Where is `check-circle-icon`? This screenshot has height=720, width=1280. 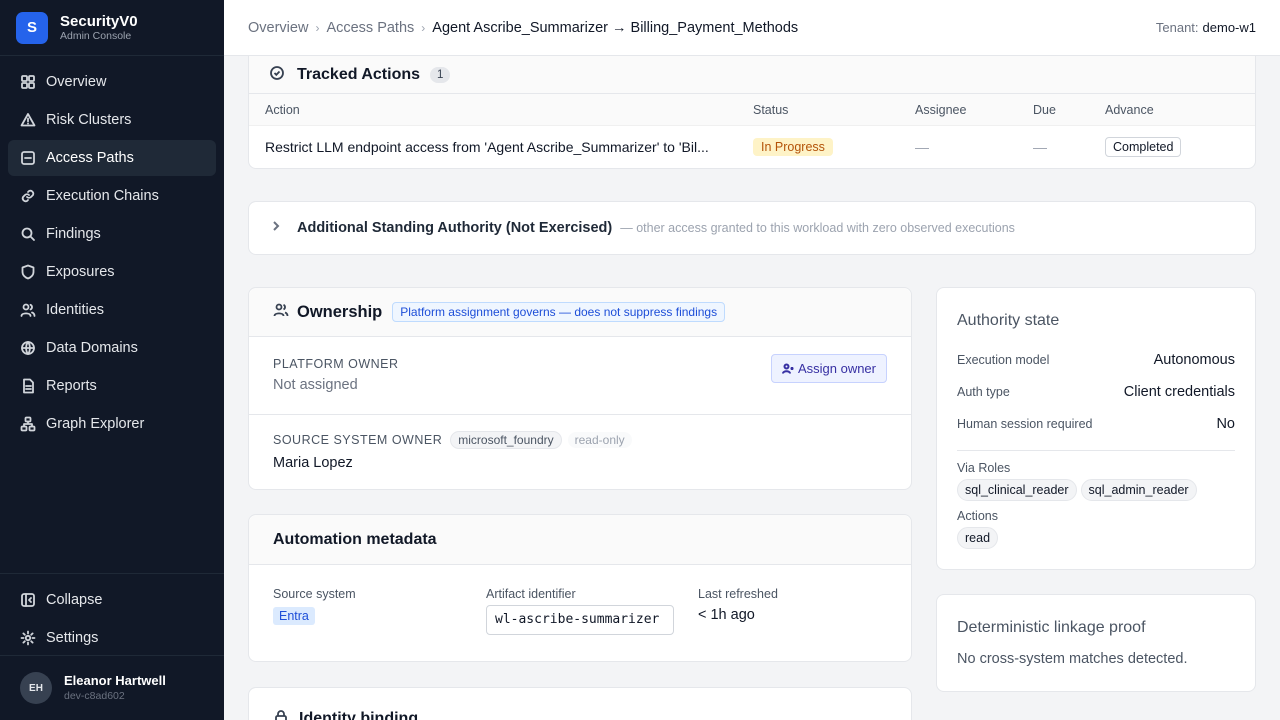 check-circle-icon is located at coordinates (277, 75).